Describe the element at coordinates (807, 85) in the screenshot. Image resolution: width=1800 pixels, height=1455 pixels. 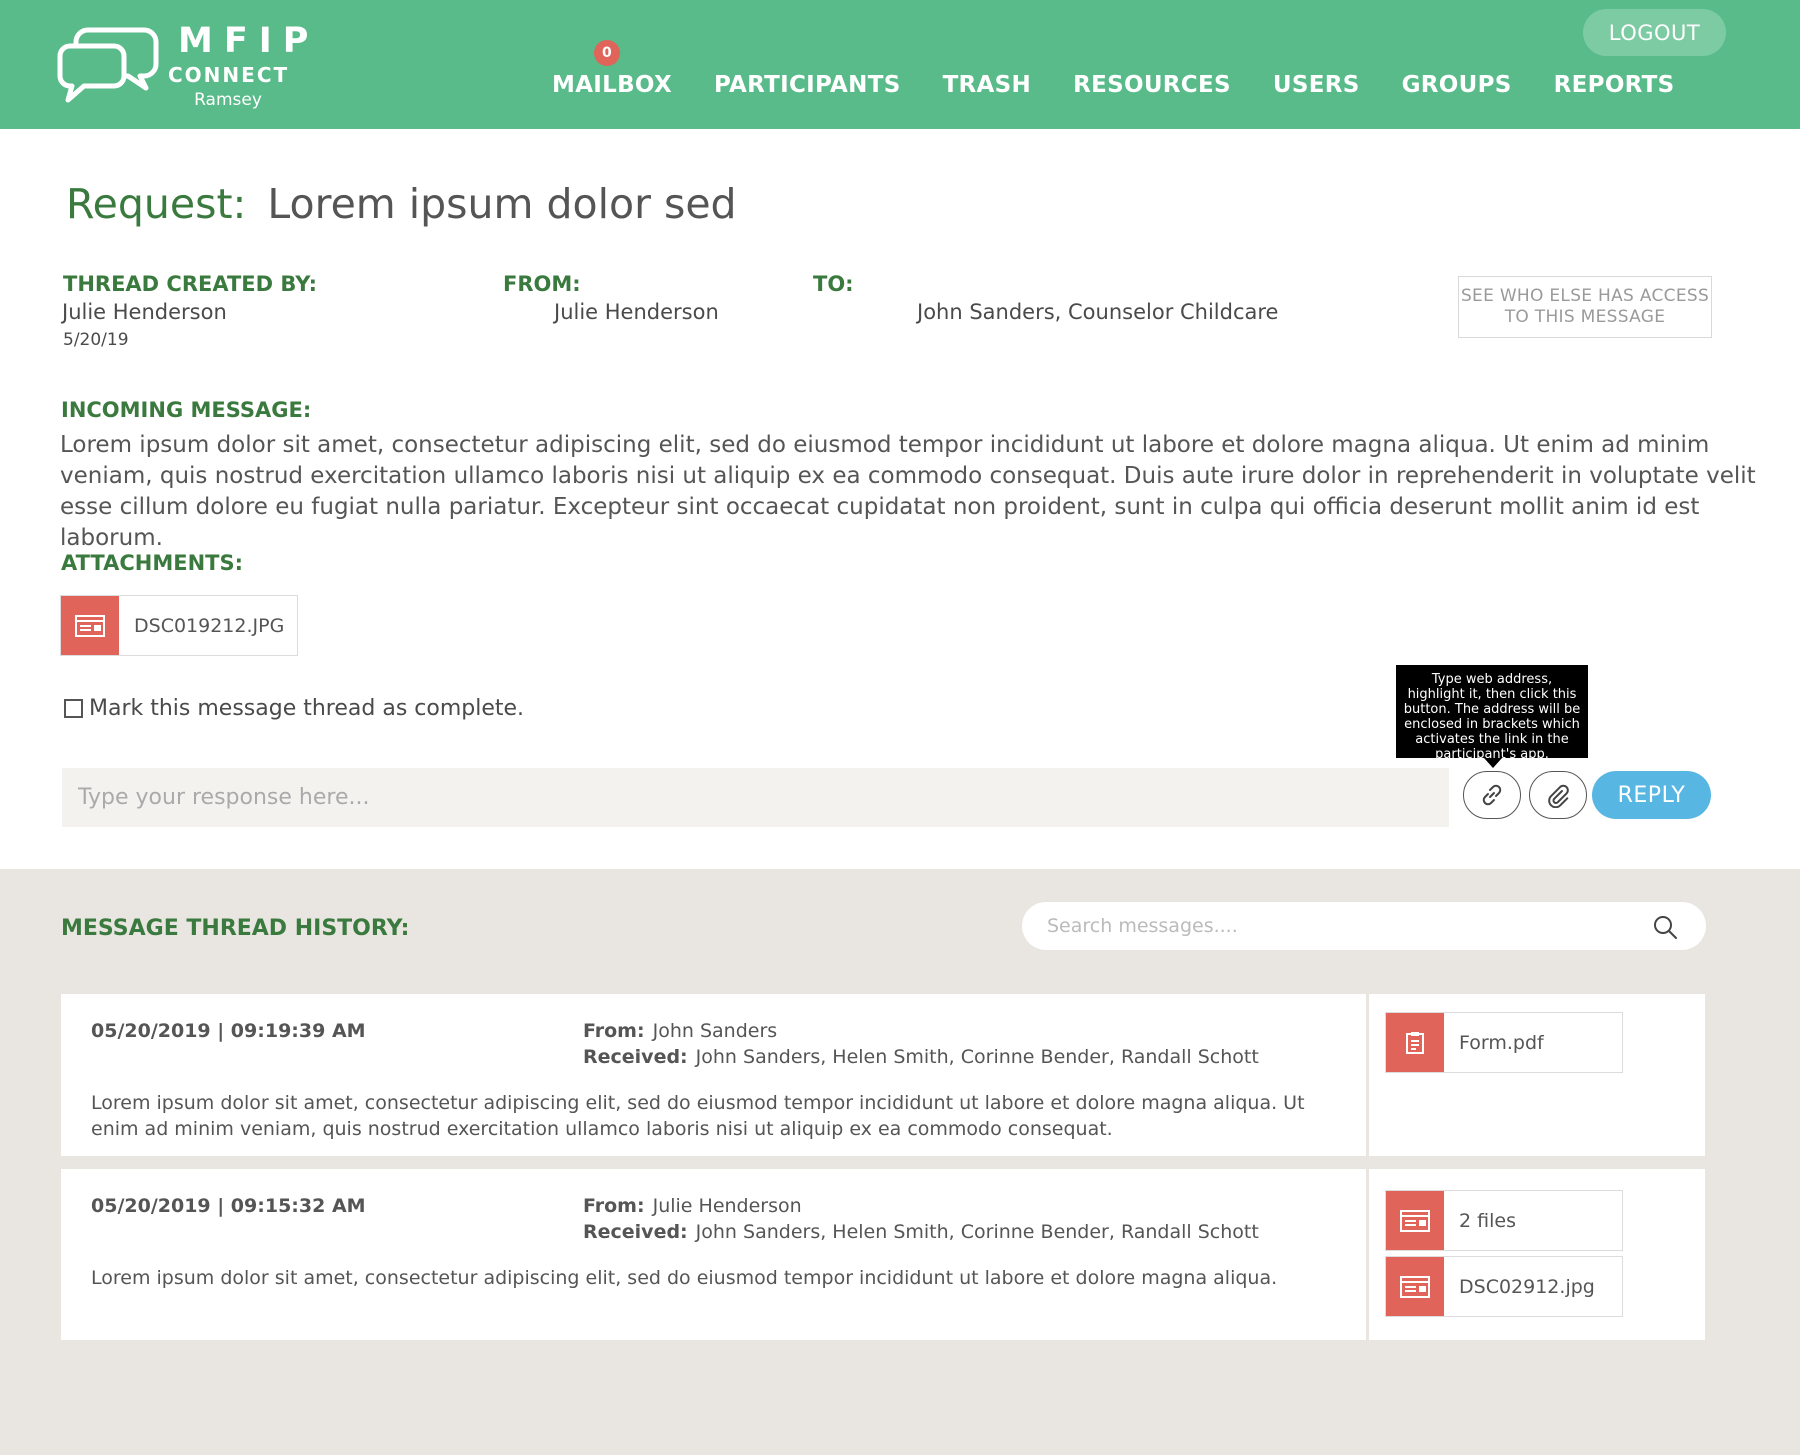
I see `nav-participants: PARTICIPANTS` at that location.